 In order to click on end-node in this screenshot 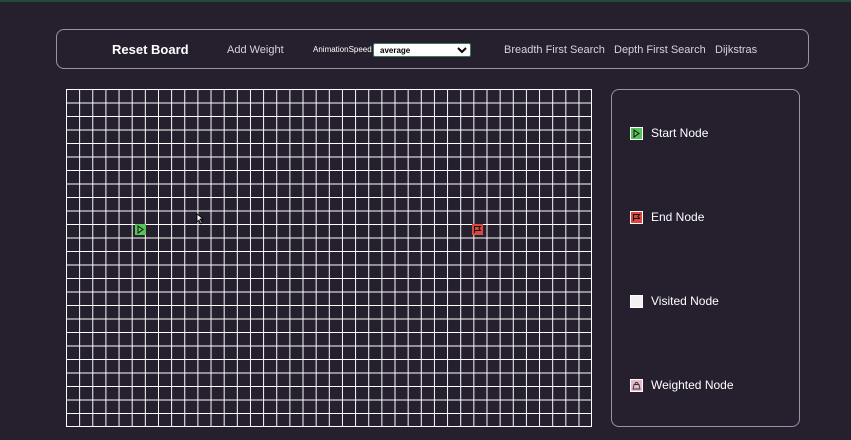, I will do `click(477, 229)`.